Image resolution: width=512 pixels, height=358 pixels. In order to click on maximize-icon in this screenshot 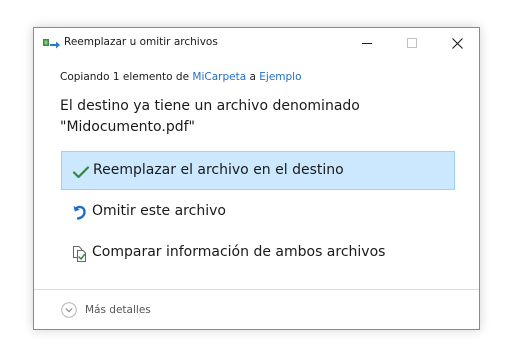, I will do `click(412, 43)`.